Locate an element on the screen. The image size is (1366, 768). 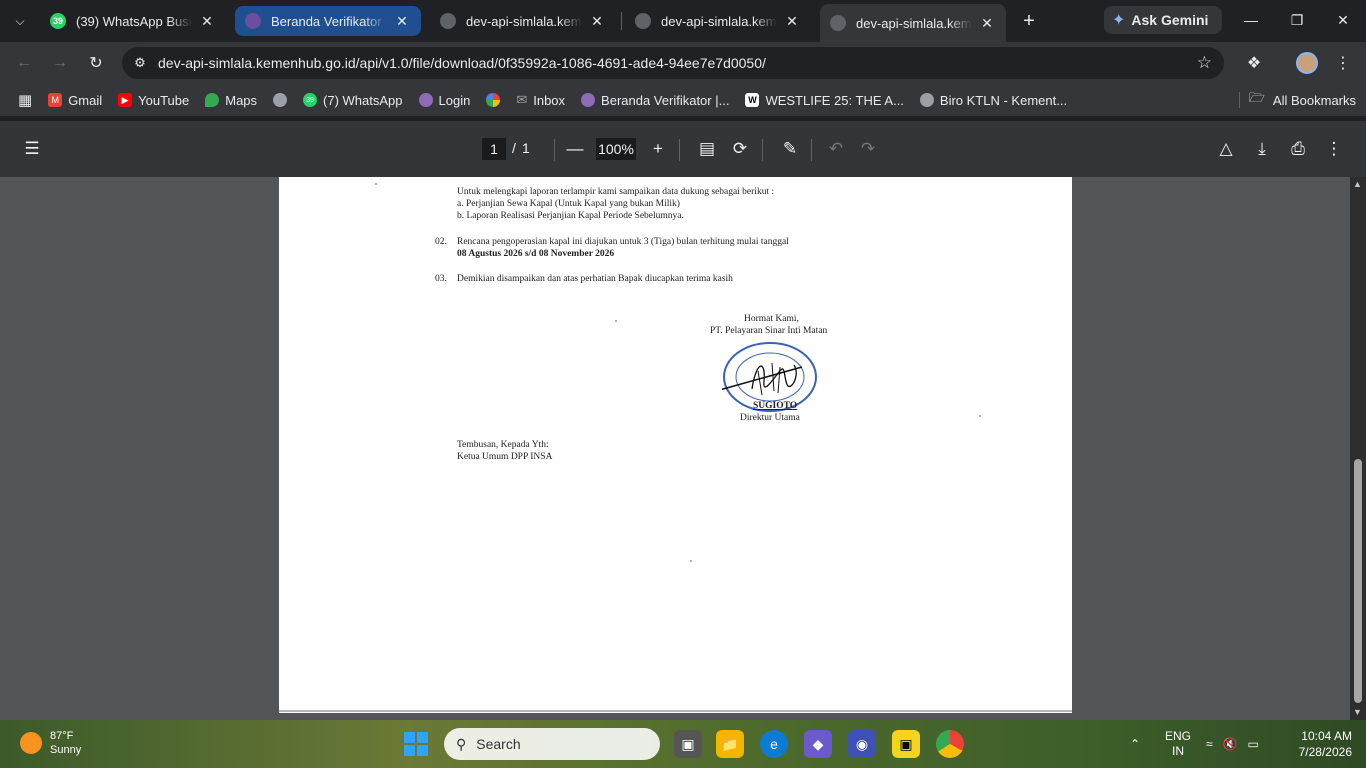
zoom-out-button: — is located at coordinates (575, 149).